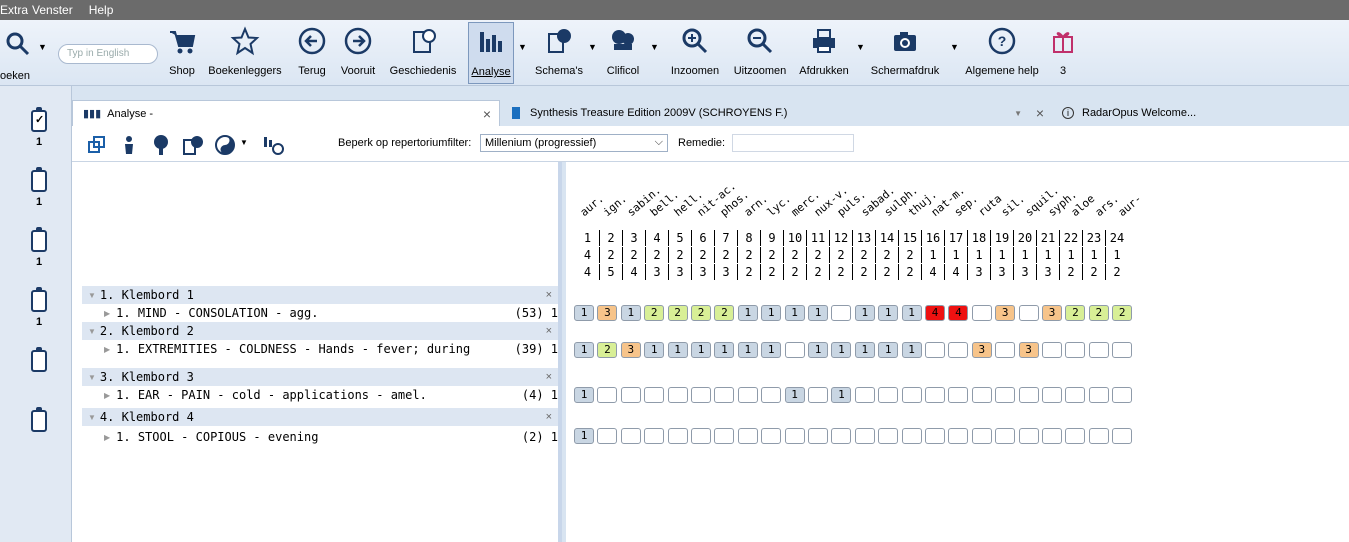 The width and height of the screenshot is (1349, 542). Describe the element at coordinates (97, 145) in the screenshot. I see `windows-icon` at that location.